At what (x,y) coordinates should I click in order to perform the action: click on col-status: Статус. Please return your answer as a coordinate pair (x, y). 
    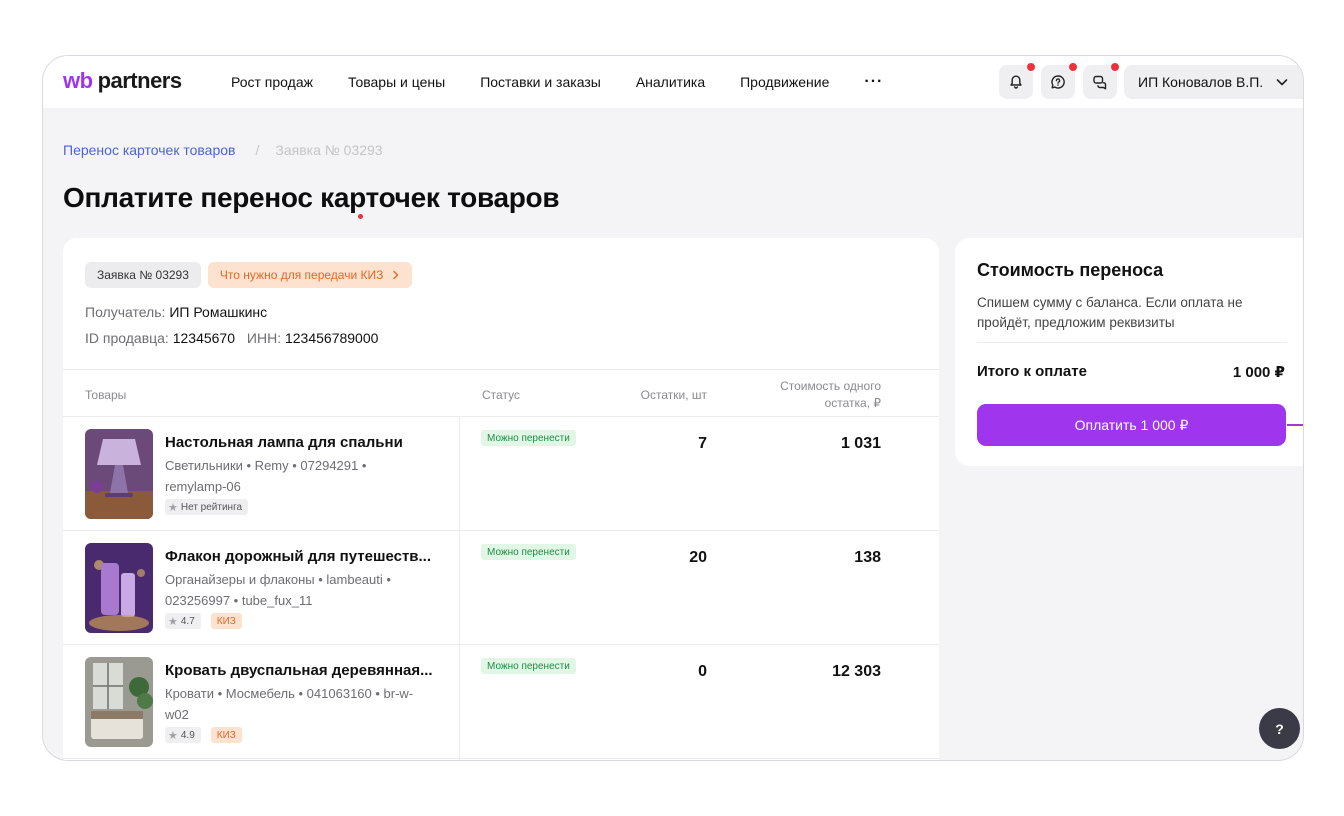
    Looking at the image, I should click on (501, 395).